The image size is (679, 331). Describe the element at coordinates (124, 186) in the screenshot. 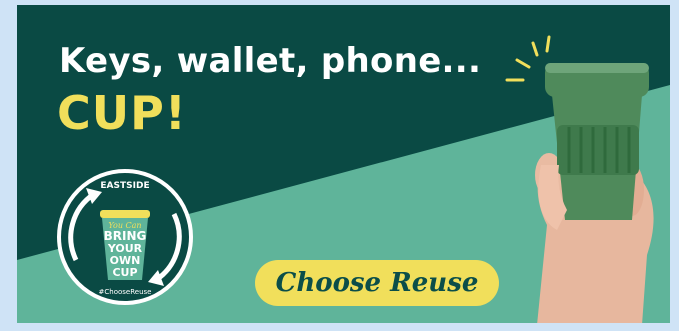

I see `badge-top-text: EASTSIDE` at that location.